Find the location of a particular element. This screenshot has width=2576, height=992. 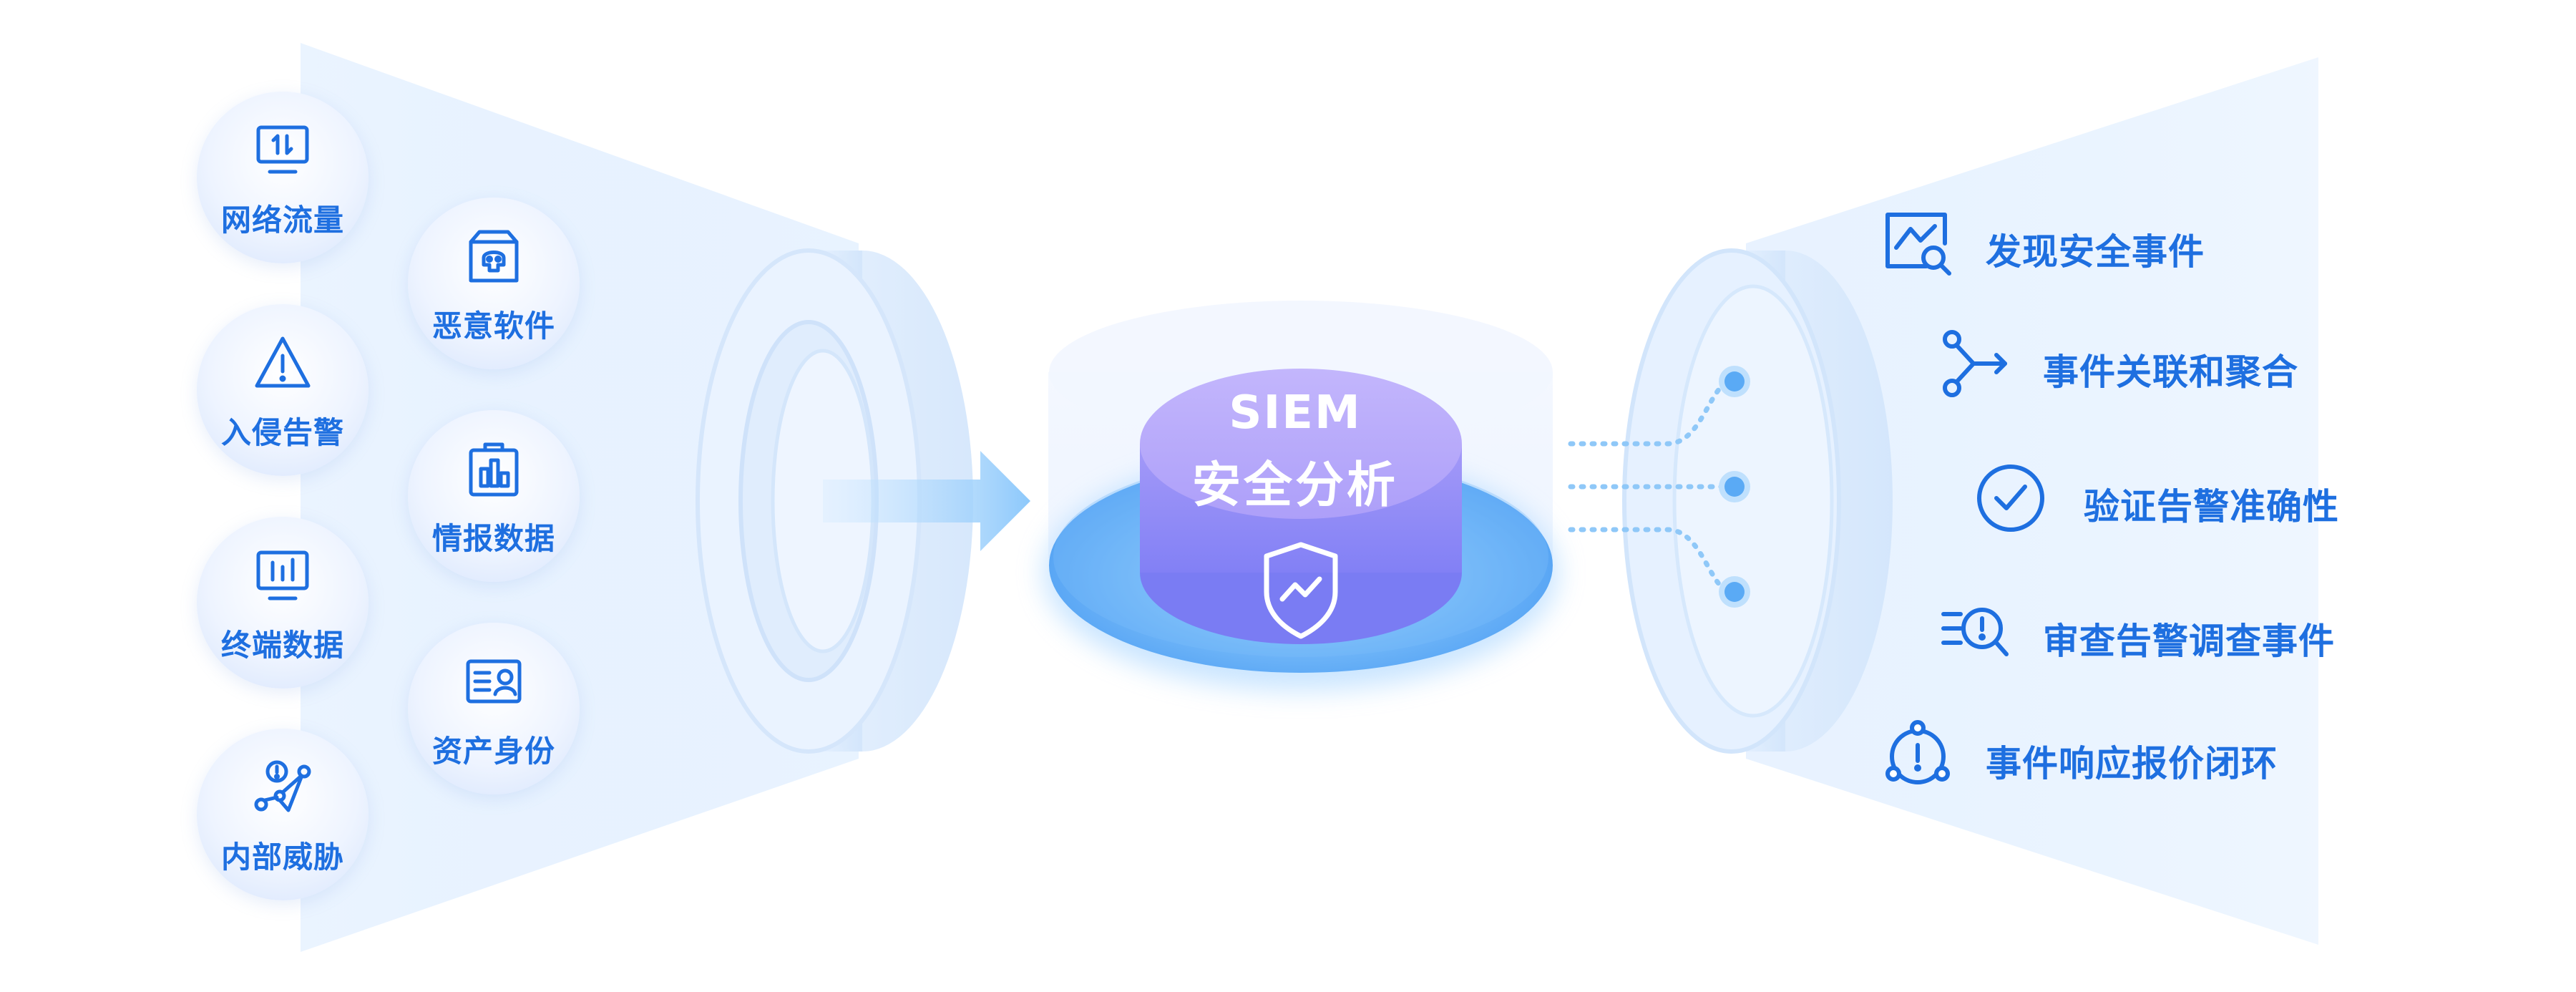

input-label: 入侵告警 is located at coordinates (282, 433).